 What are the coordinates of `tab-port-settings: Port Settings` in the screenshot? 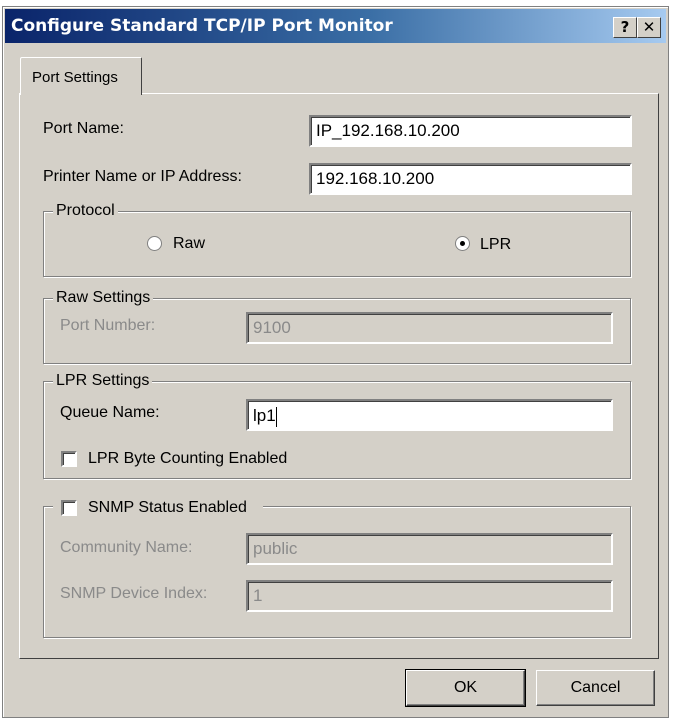 It's located at (81, 76).